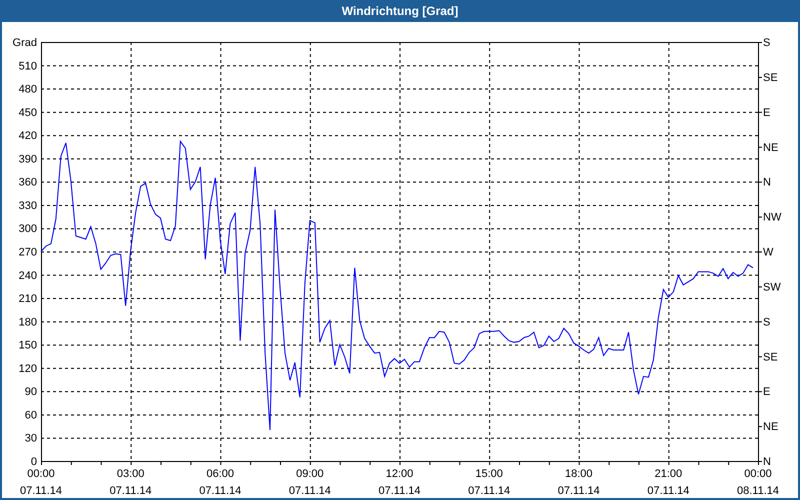  Describe the element at coordinates (27, 229) in the screenshot. I see `y-tick-label: 300` at that location.